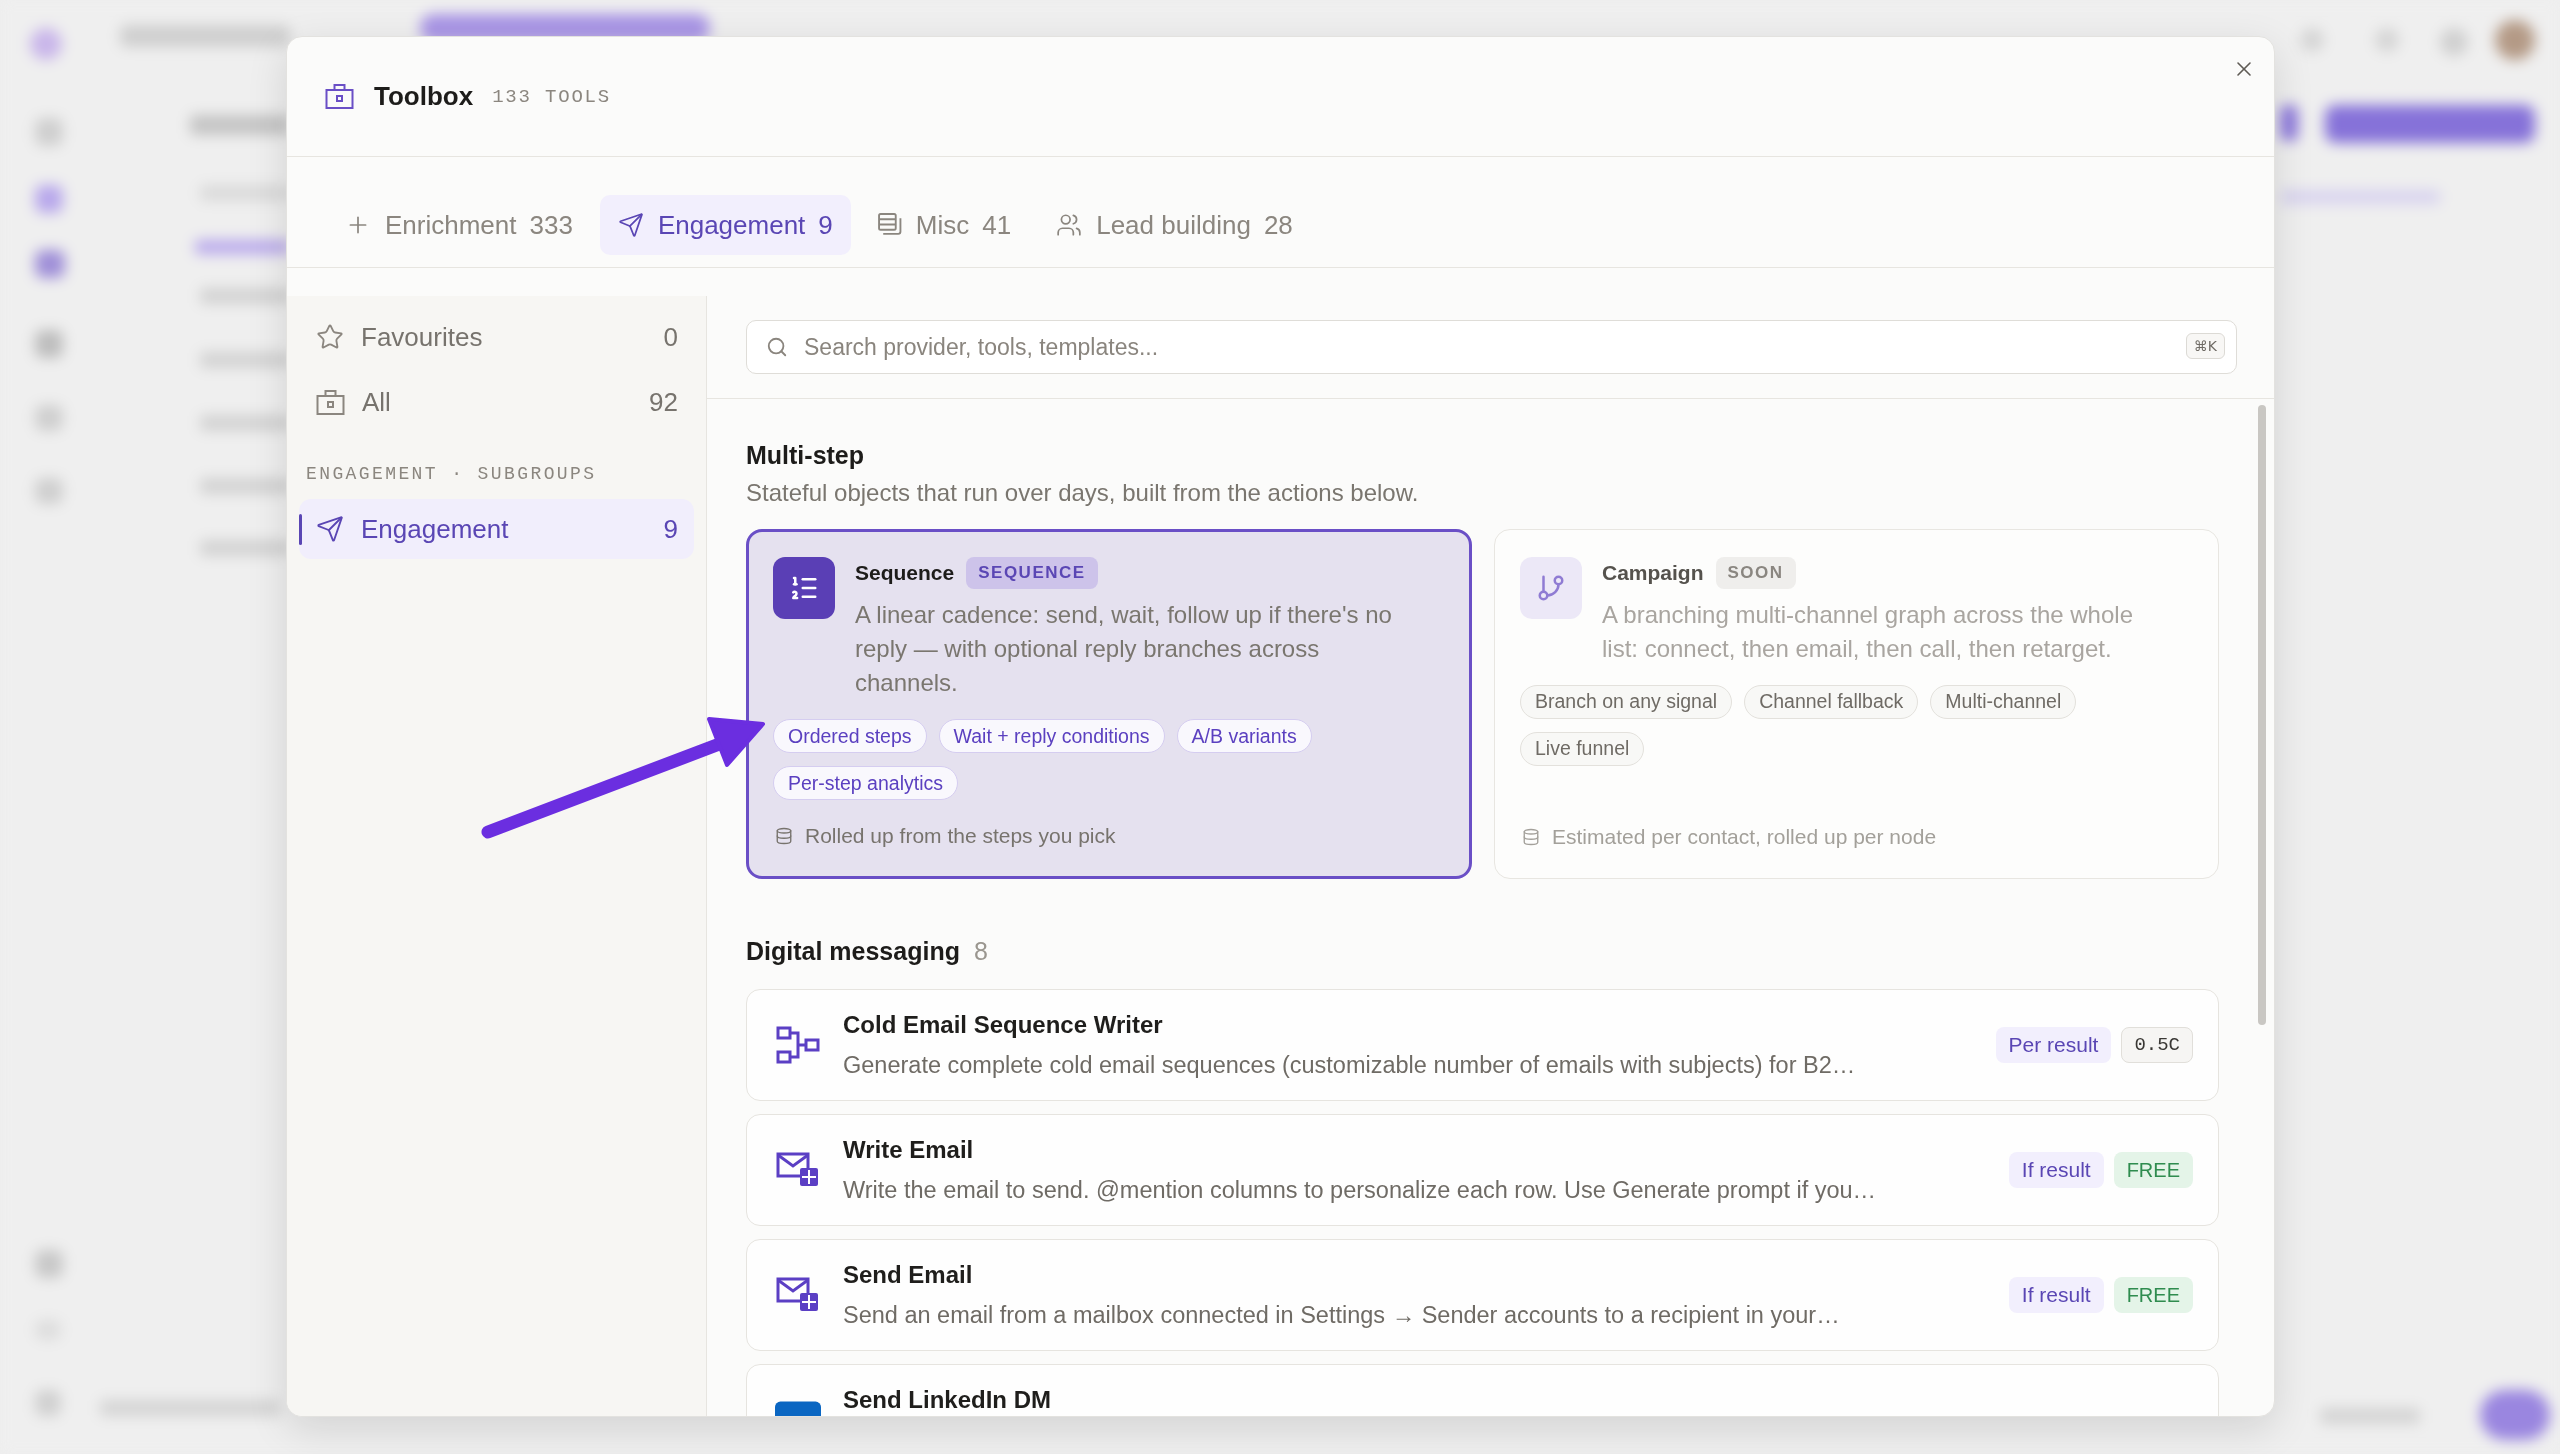 This screenshot has height=1454, width=2560. What do you see at coordinates (459, 225) in the screenshot?
I see `tab-button: Enrichment 333` at bounding box center [459, 225].